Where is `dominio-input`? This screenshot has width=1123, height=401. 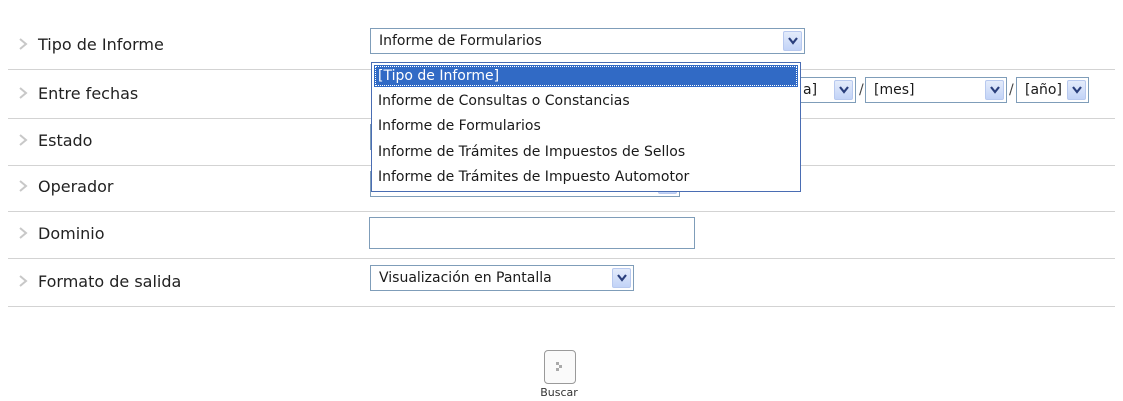
dominio-input is located at coordinates (532, 233).